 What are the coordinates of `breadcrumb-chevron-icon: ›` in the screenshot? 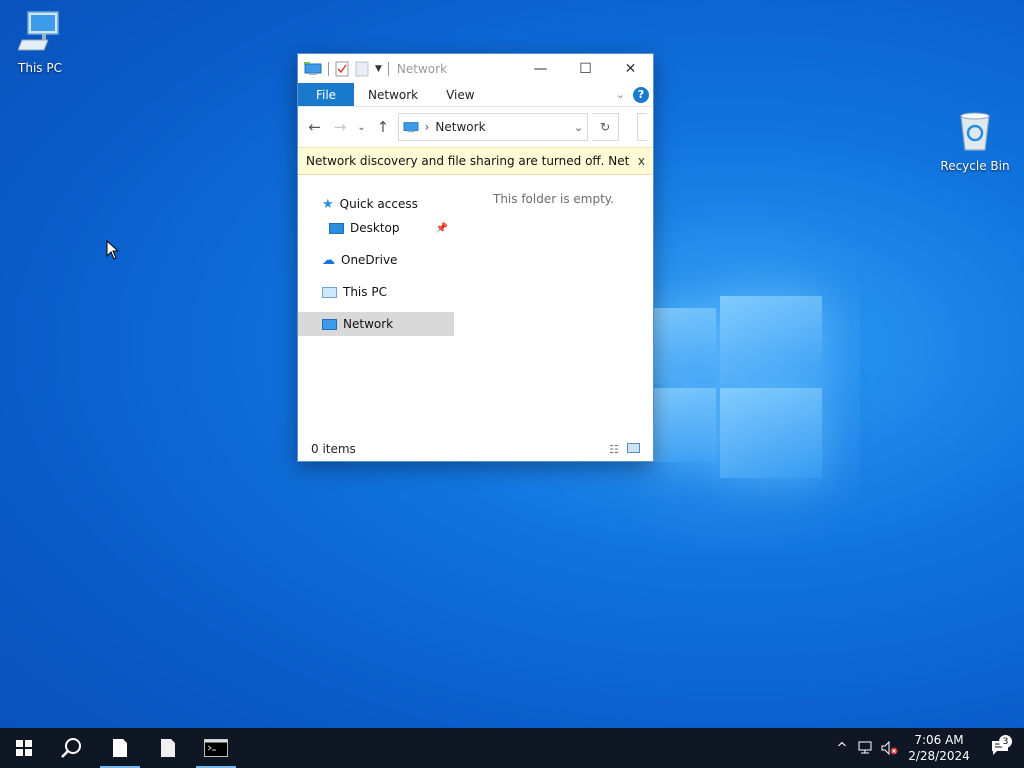 It's located at (427, 127).